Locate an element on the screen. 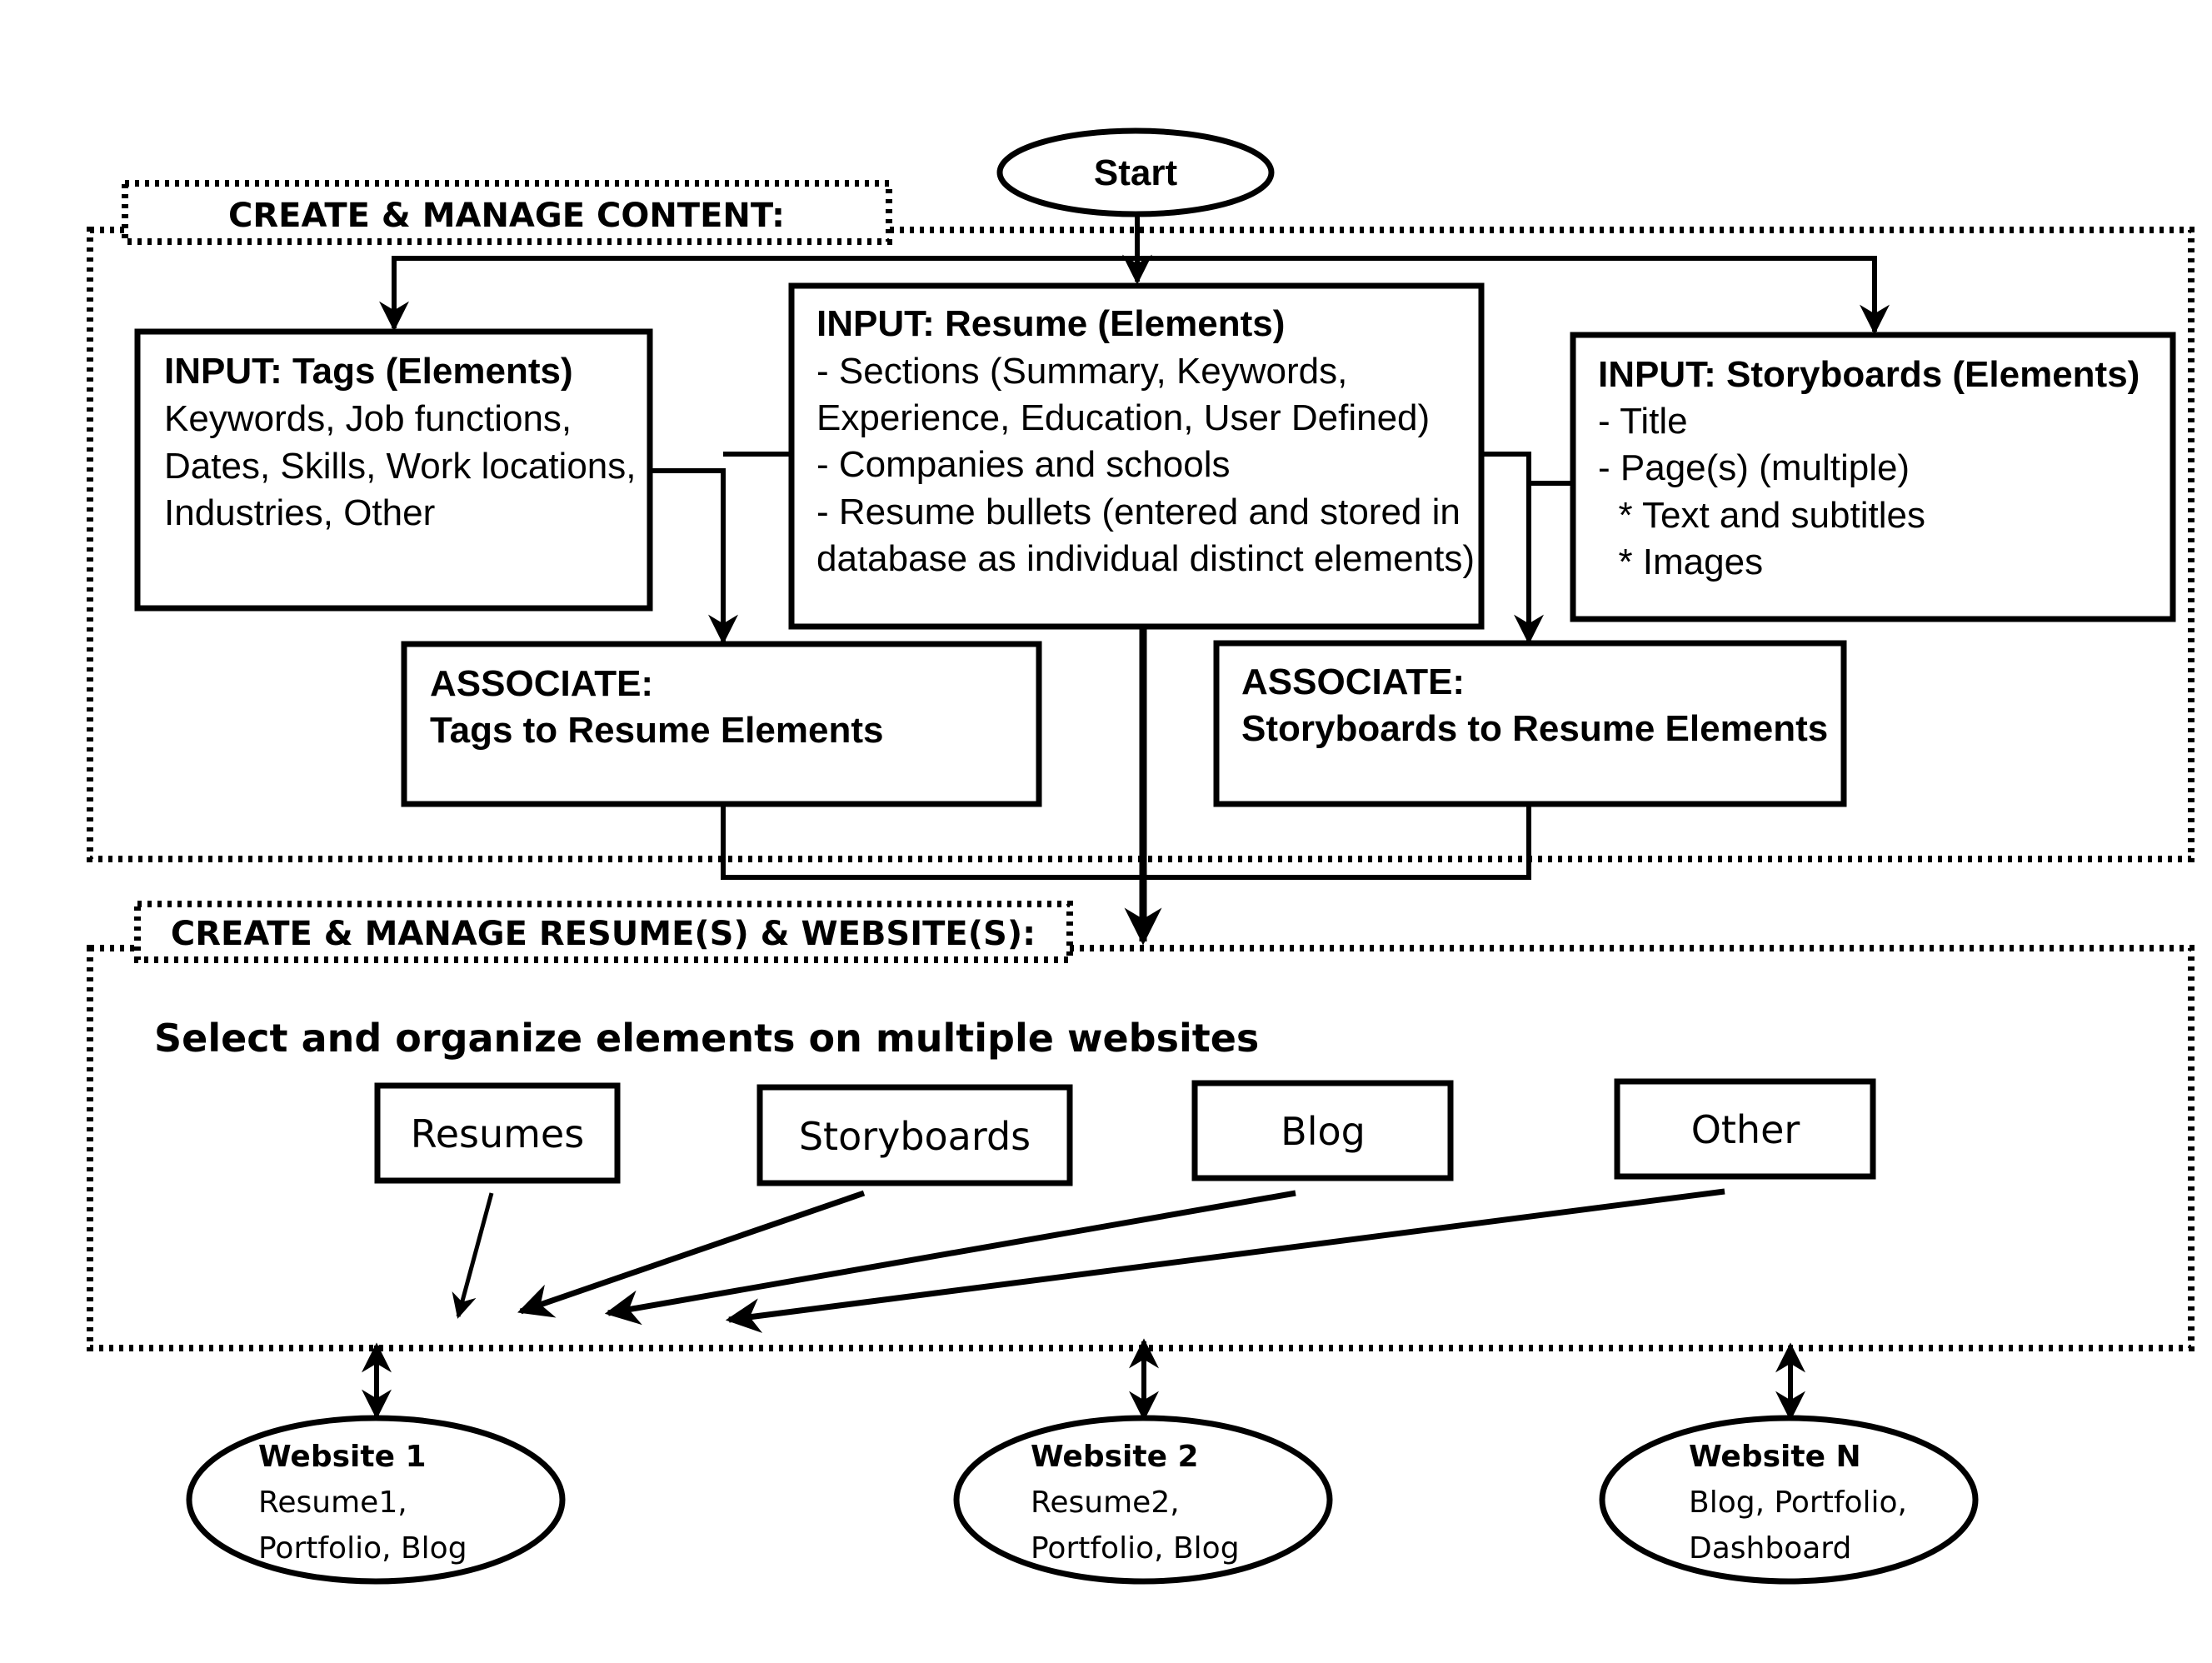  blog-arrow is located at coordinates (950, 1258).